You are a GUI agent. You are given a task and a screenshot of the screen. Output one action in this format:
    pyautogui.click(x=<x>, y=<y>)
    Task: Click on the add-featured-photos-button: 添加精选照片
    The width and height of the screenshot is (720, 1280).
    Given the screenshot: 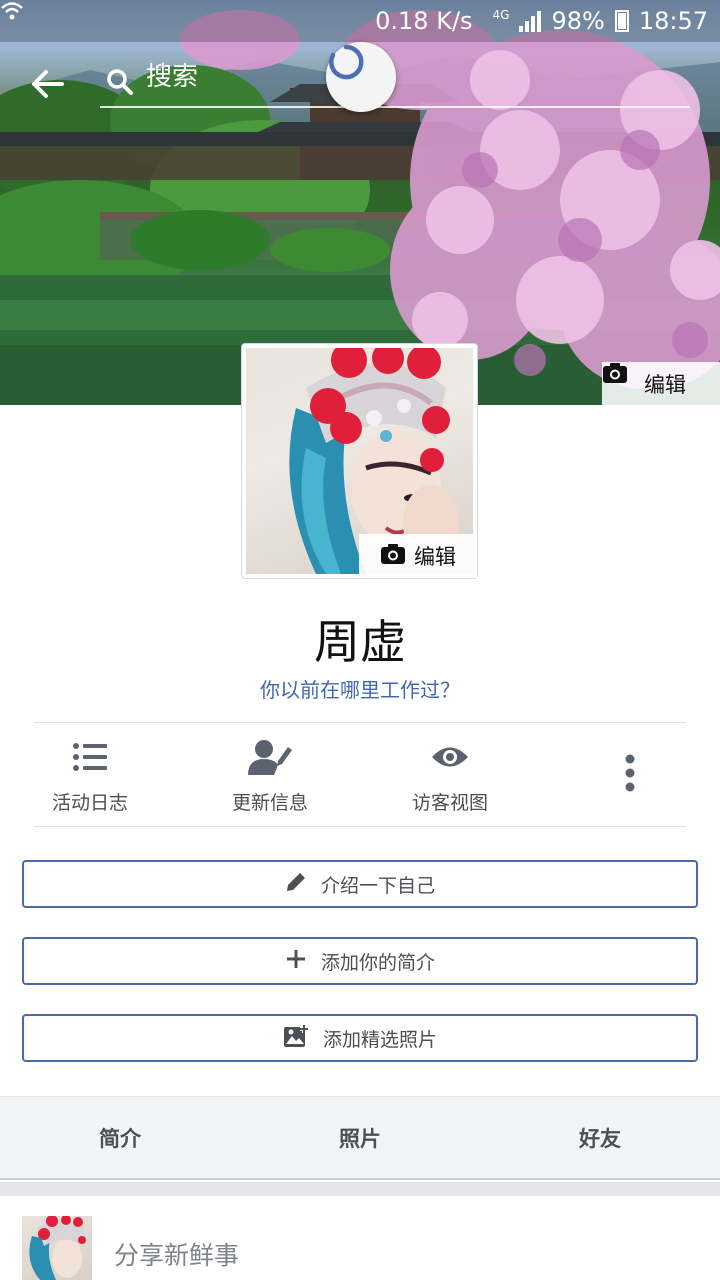 What is the action you would take?
    pyautogui.click(x=360, y=1038)
    